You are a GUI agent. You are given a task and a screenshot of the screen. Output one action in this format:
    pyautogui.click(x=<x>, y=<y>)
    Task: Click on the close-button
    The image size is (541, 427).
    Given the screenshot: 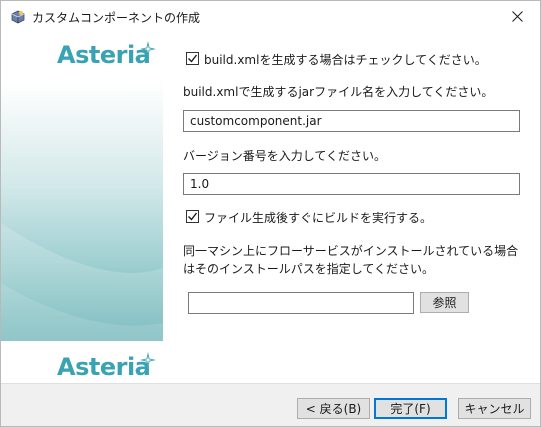 What is the action you would take?
    pyautogui.click(x=517, y=16)
    